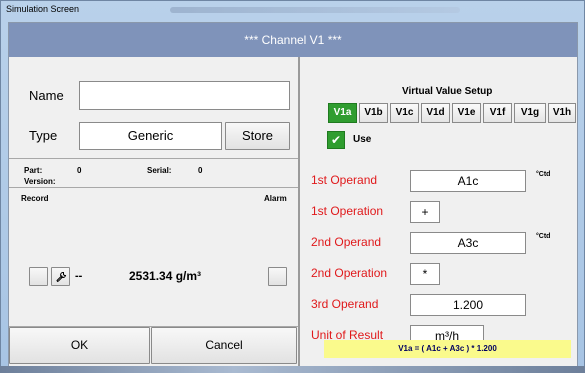  I want to click on use-checkbox: ✔, so click(336, 140).